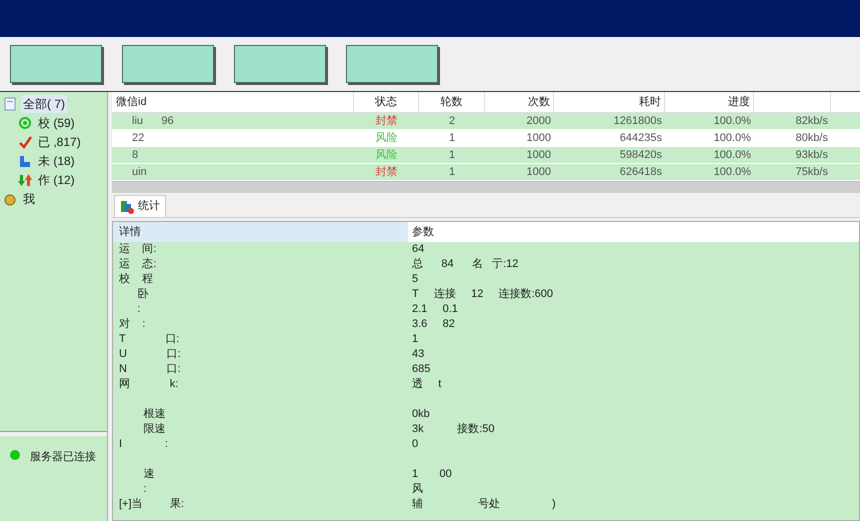  I want to click on check-icon, so click(25, 141).